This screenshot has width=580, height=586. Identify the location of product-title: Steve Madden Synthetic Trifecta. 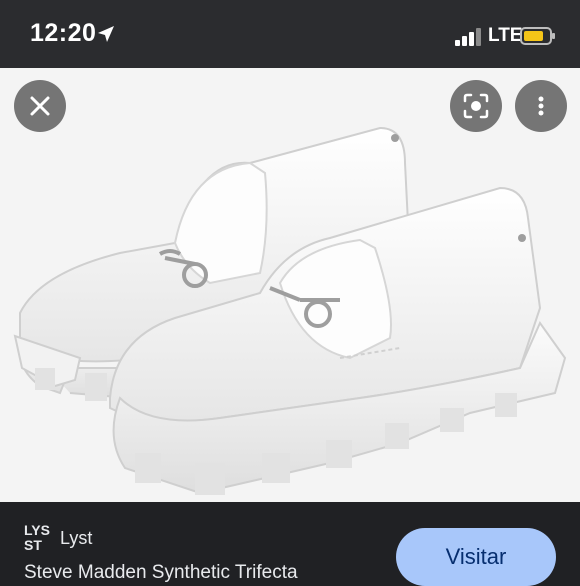
(209, 573).